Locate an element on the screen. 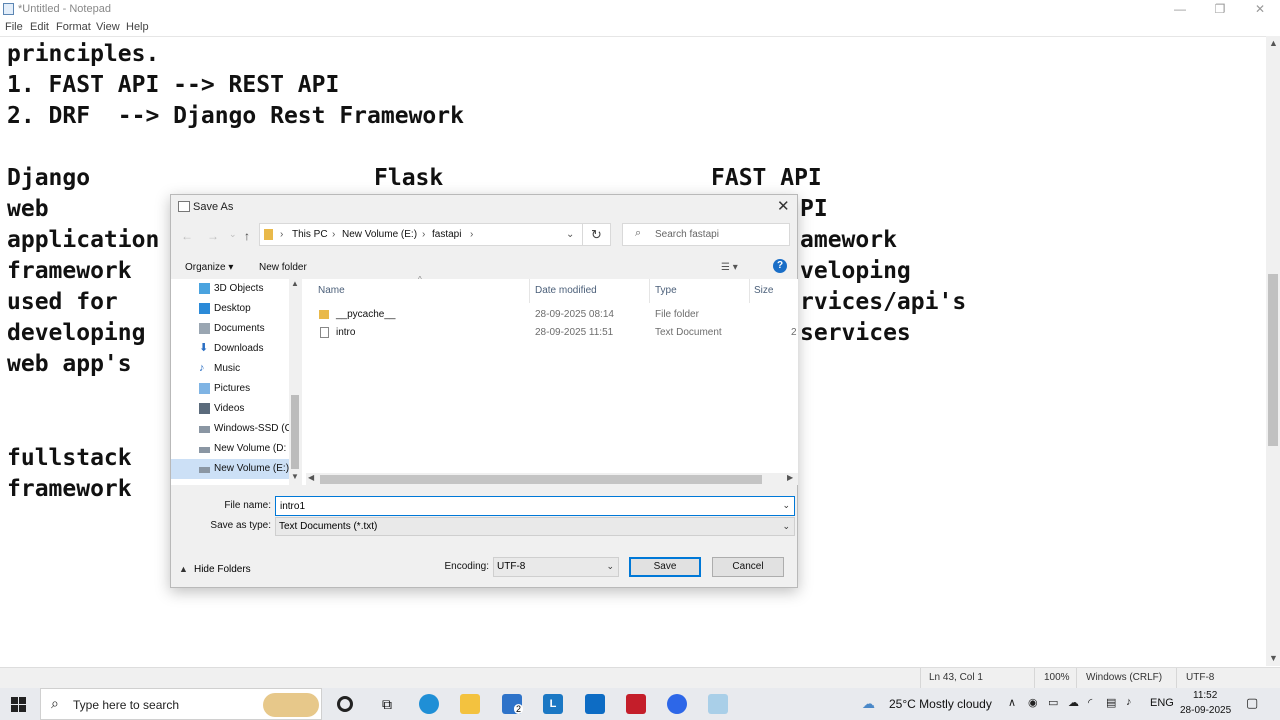 This screenshot has width=1280, height=720. file-explorer-icon is located at coordinates (470, 704).